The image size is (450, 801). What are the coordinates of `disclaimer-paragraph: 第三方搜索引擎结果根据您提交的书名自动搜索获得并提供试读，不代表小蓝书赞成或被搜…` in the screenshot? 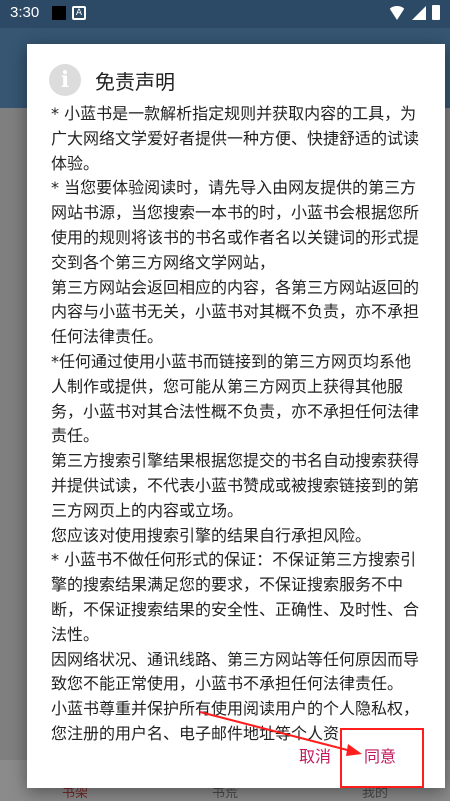 It's located at (235, 485).